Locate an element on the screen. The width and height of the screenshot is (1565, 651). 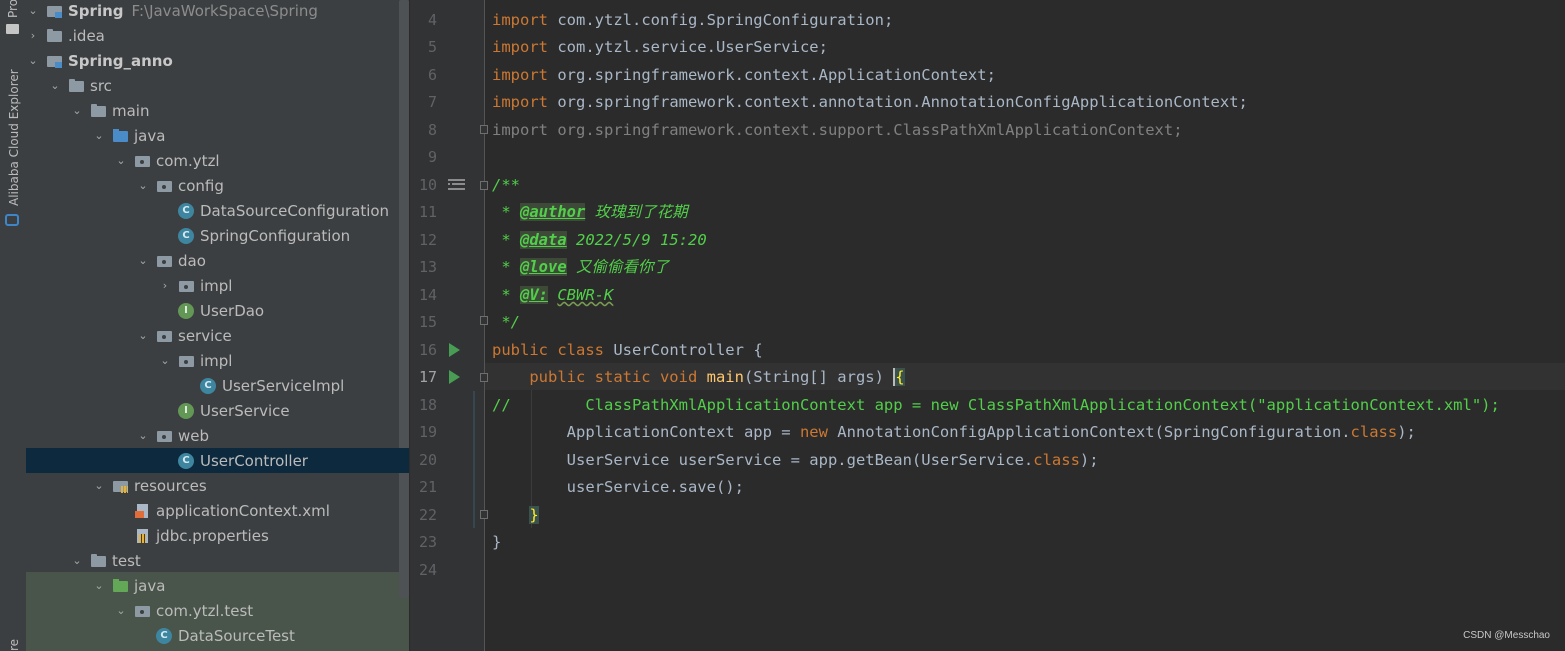
code-line-11: * @author 玫瑰到了花期 is located at coordinates (590, 212).